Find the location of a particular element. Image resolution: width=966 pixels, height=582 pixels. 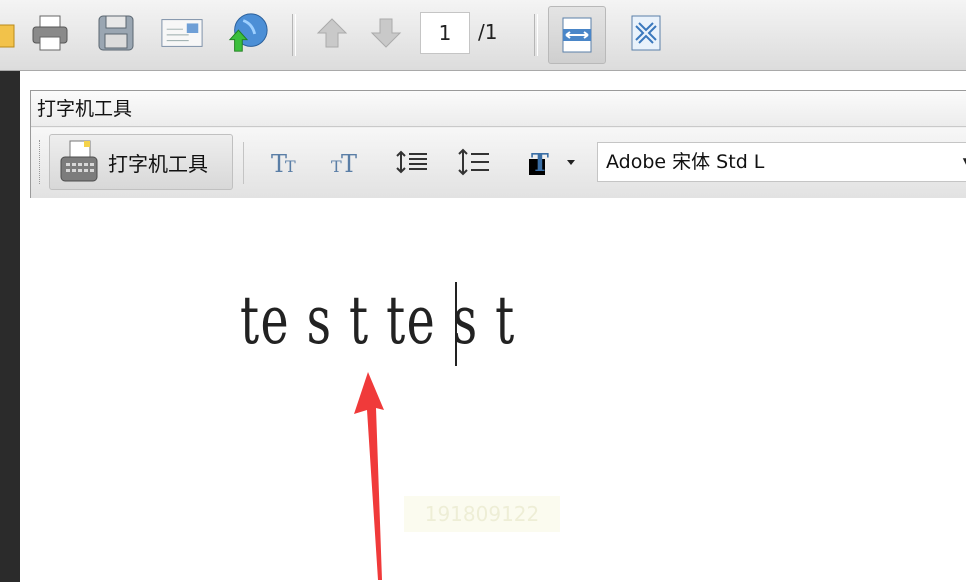

typewriter-tool-label: 打字机工具 is located at coordinates (158, 163).